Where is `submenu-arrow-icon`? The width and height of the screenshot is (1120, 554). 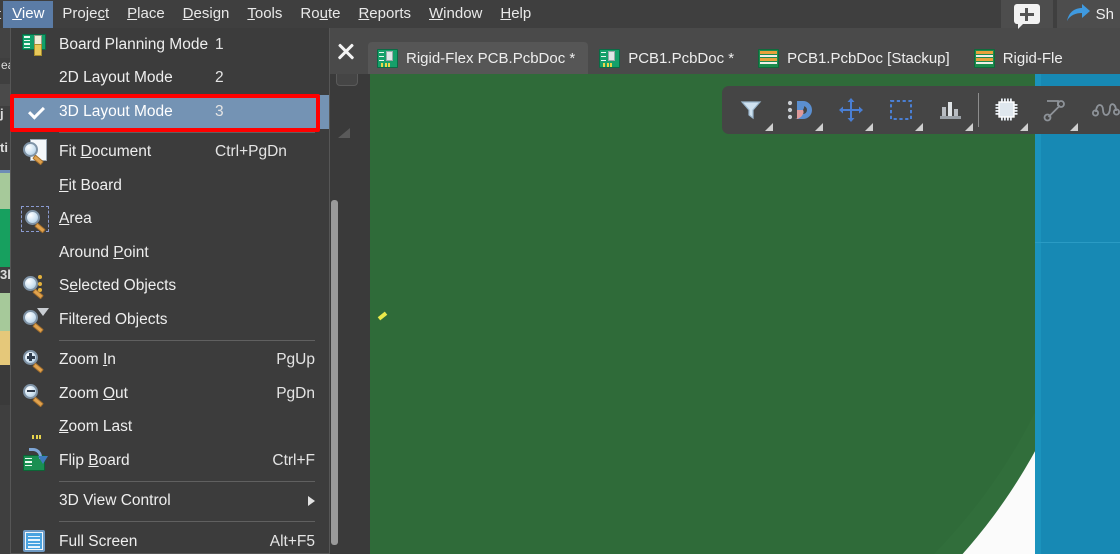
submenu-arrow-icon is located at coordinates (311, 501).